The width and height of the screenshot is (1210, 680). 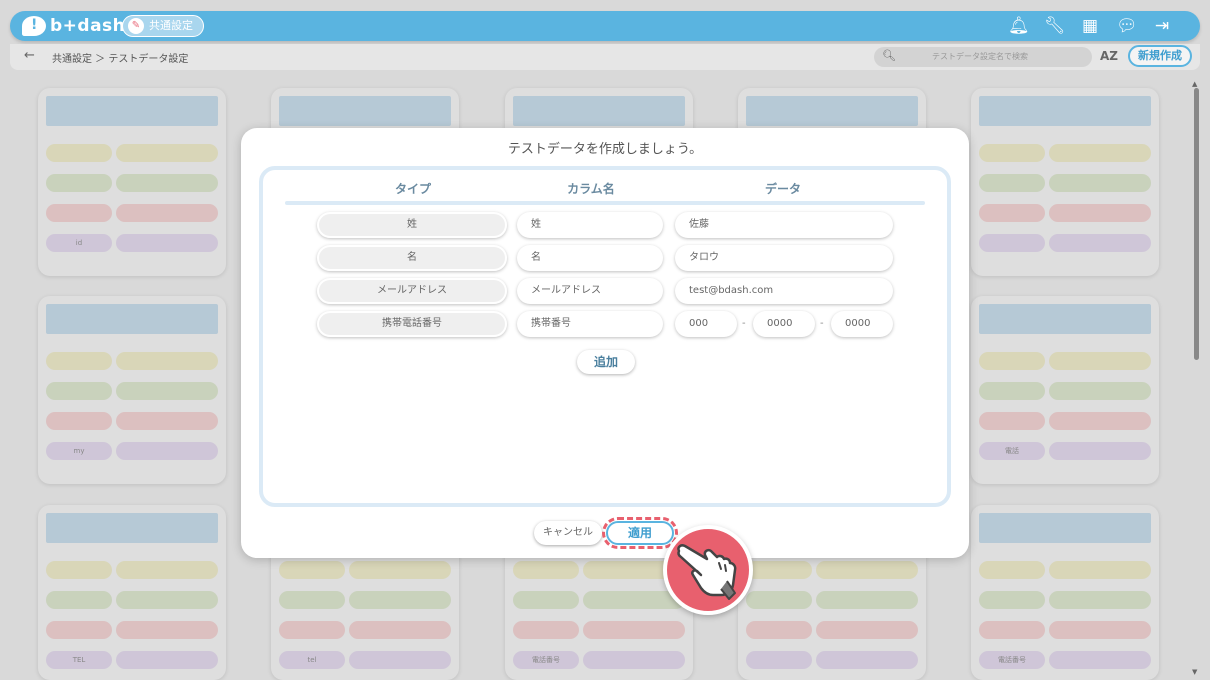 What do you see at coordinates (163, 26) in the screenshot?
I see `section-badge: ✎ 共通設定` at bounding box center [163, 26].